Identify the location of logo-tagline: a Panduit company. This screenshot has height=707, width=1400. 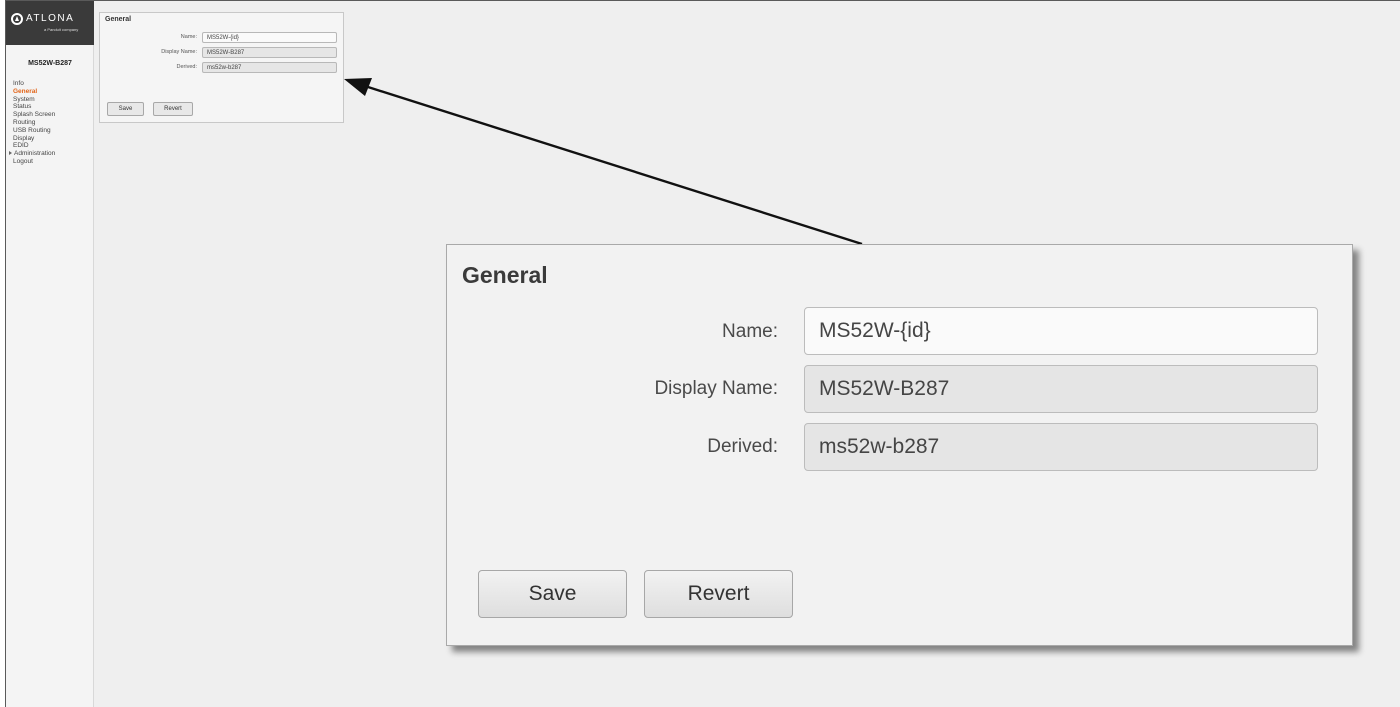
(61, 29).